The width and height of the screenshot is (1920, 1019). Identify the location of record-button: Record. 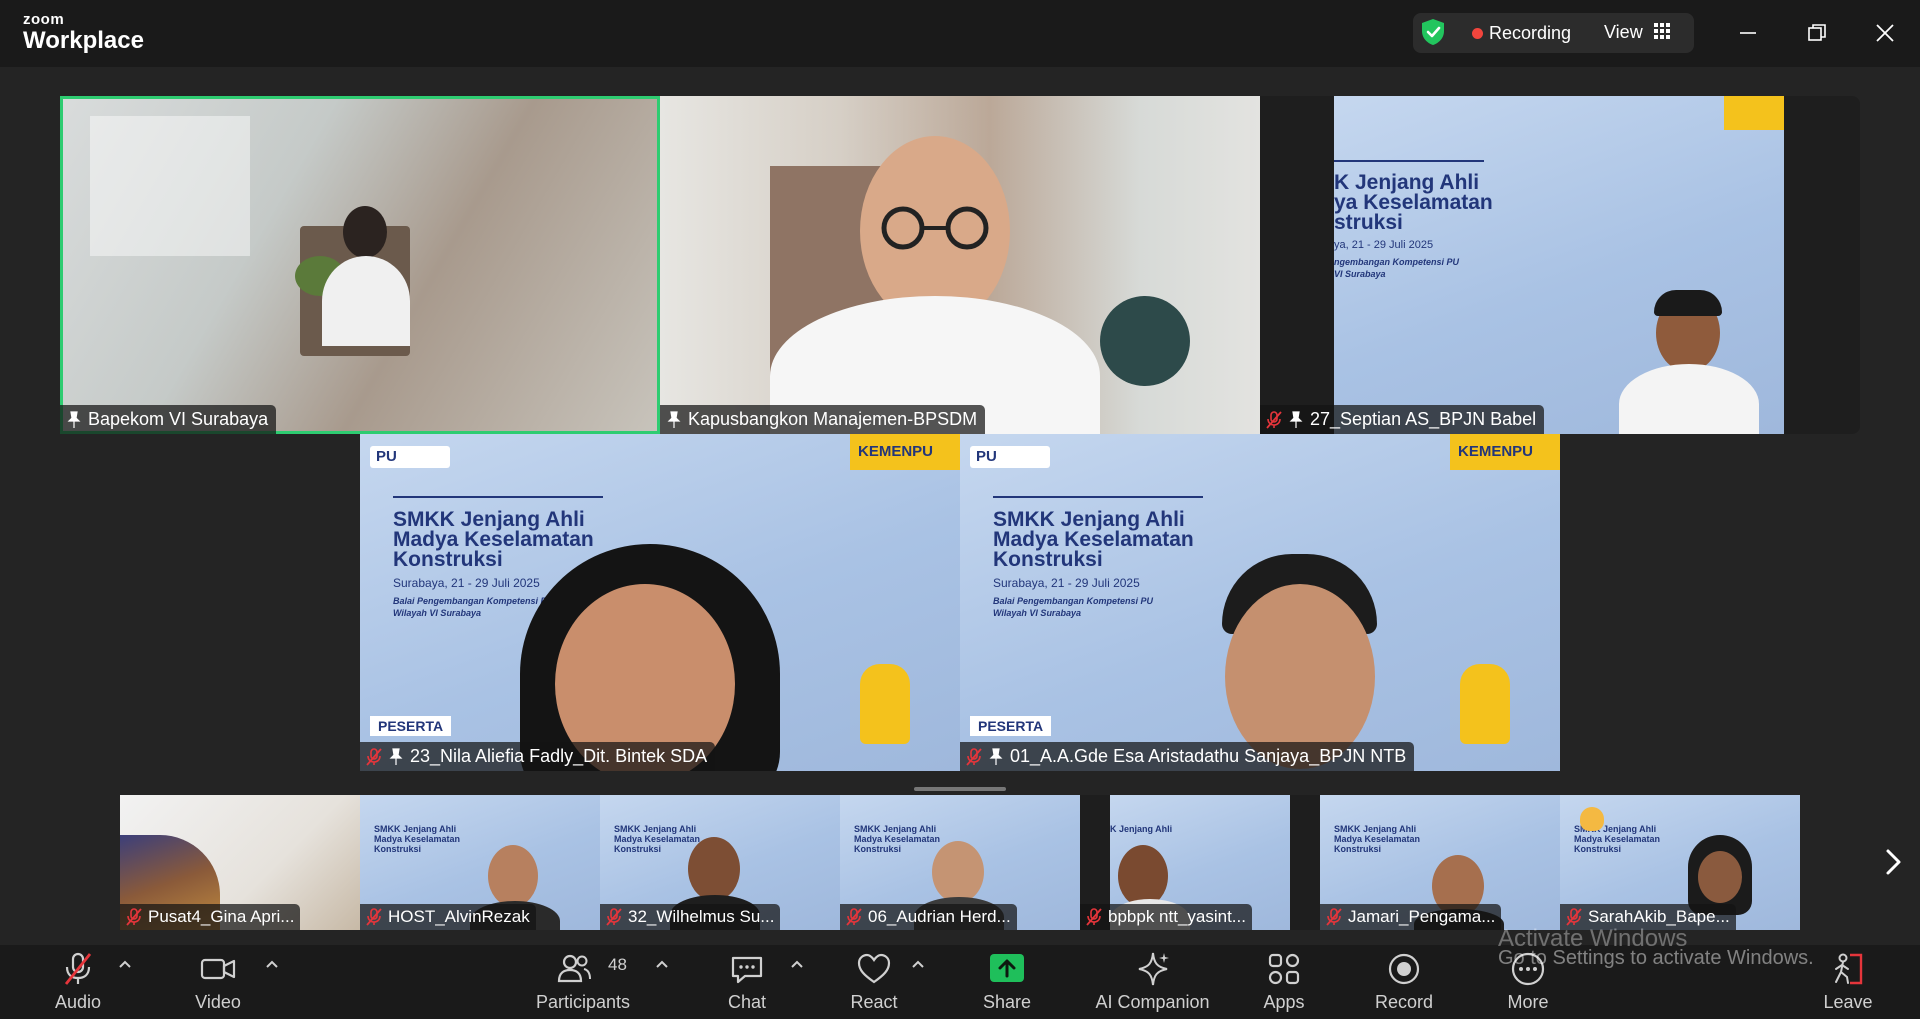
(1404, 981).